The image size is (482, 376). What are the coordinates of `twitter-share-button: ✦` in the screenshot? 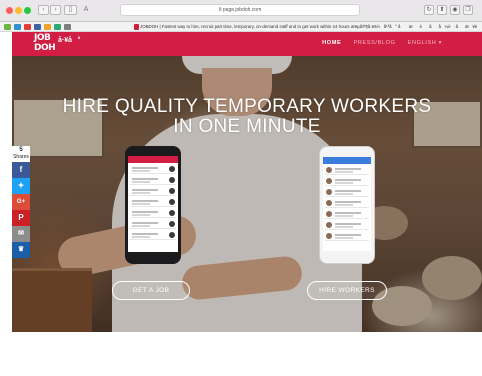 It's located at (21, 186).